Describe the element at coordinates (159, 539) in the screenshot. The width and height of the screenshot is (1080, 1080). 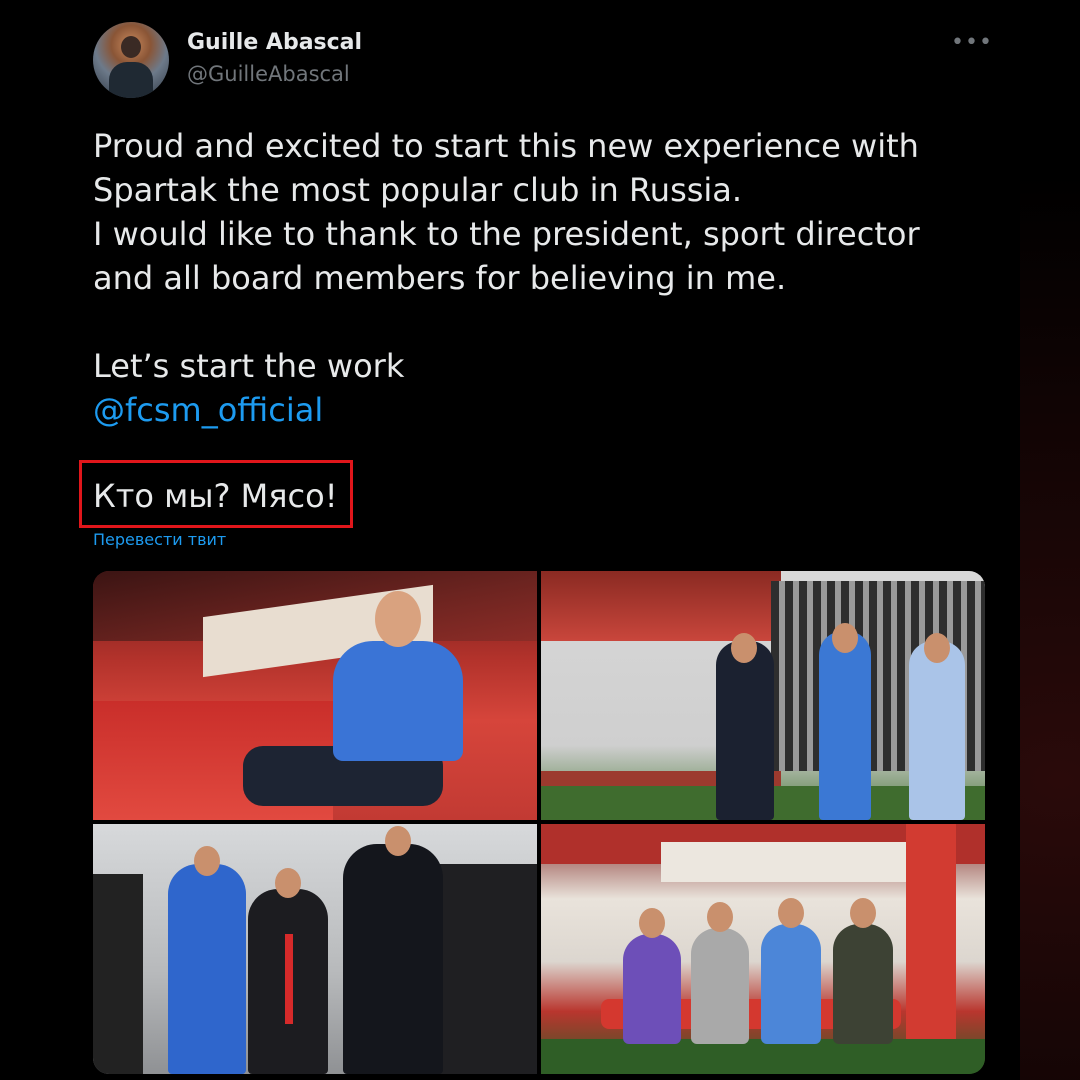
I see `translate-tweet-link: Перевести твит` at that location.